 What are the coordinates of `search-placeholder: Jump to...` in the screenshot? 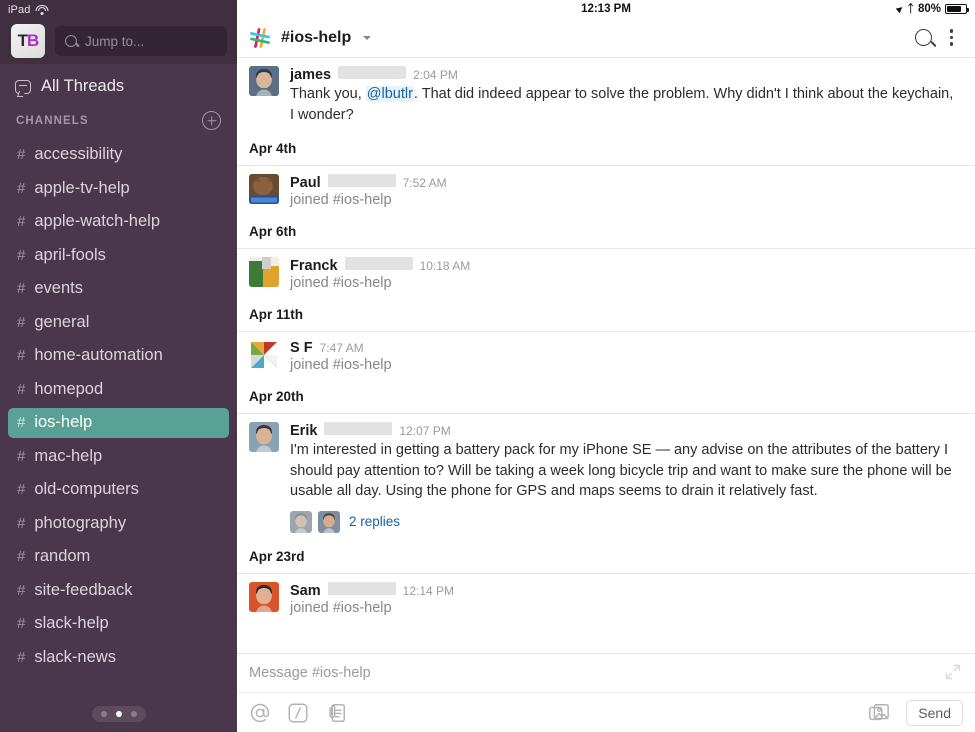 It's located at (115, 41).